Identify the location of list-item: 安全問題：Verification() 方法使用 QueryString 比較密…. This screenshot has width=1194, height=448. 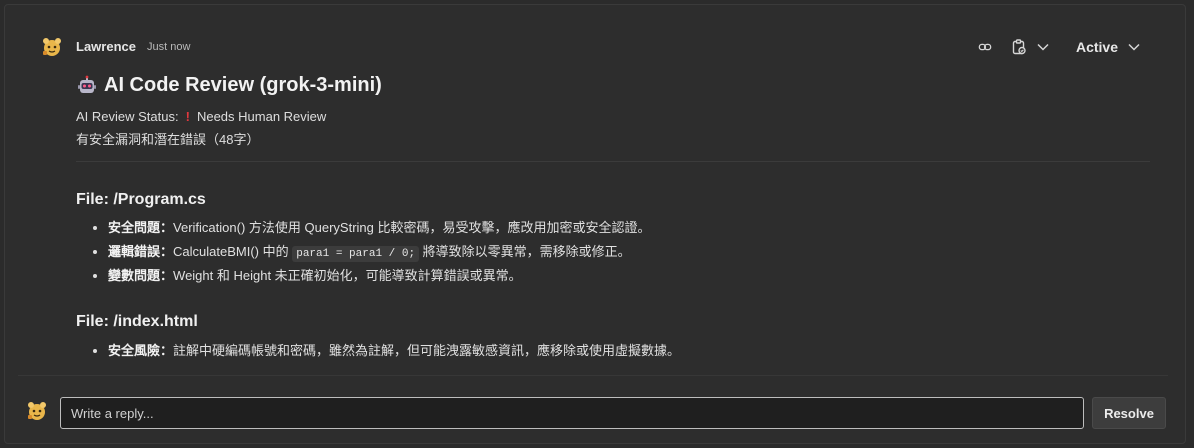
(379, 228).